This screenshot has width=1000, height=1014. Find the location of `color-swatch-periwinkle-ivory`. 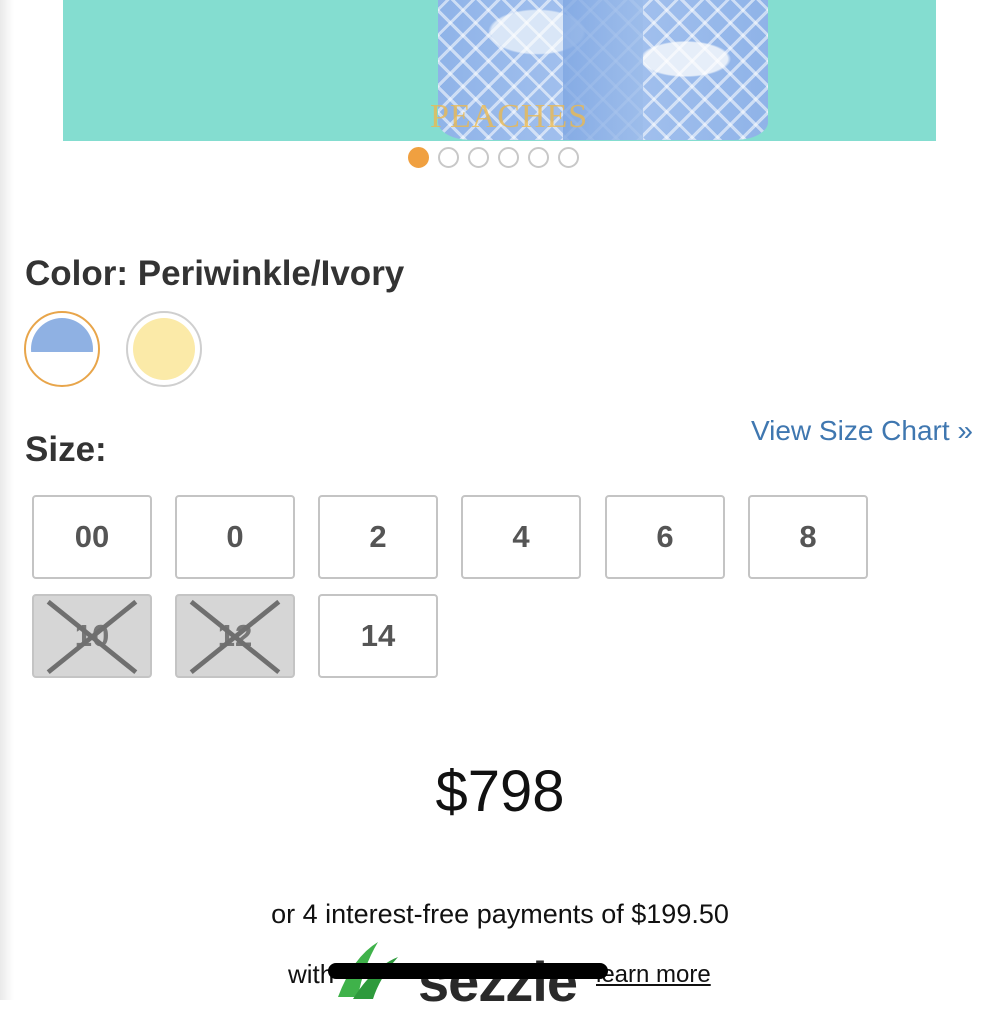

color-swatch-periwinkle-ivory is located at coordinates (62, 349).